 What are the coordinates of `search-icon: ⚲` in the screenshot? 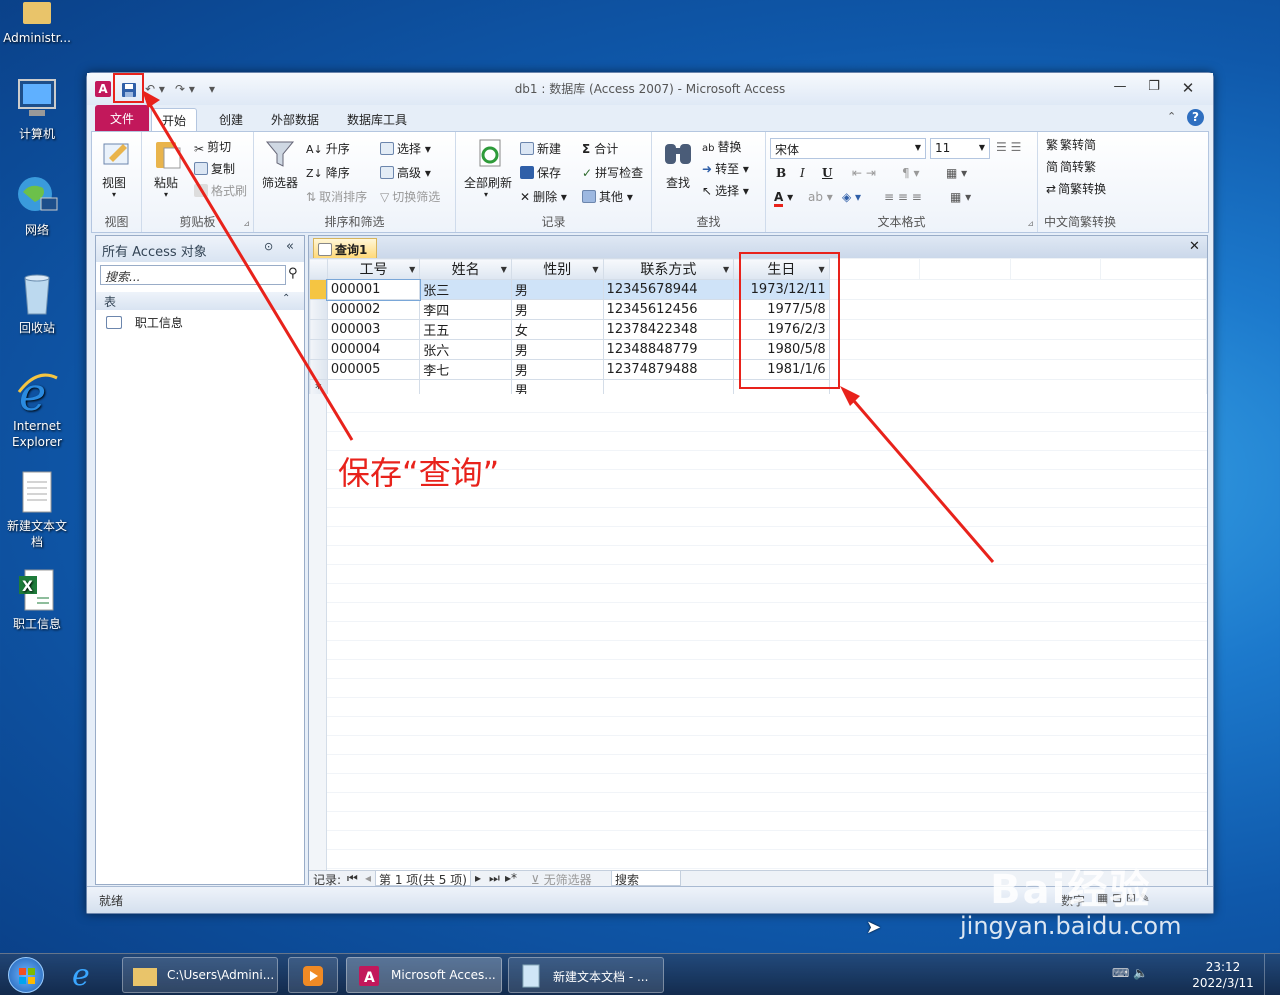 It's located at (293, 273).